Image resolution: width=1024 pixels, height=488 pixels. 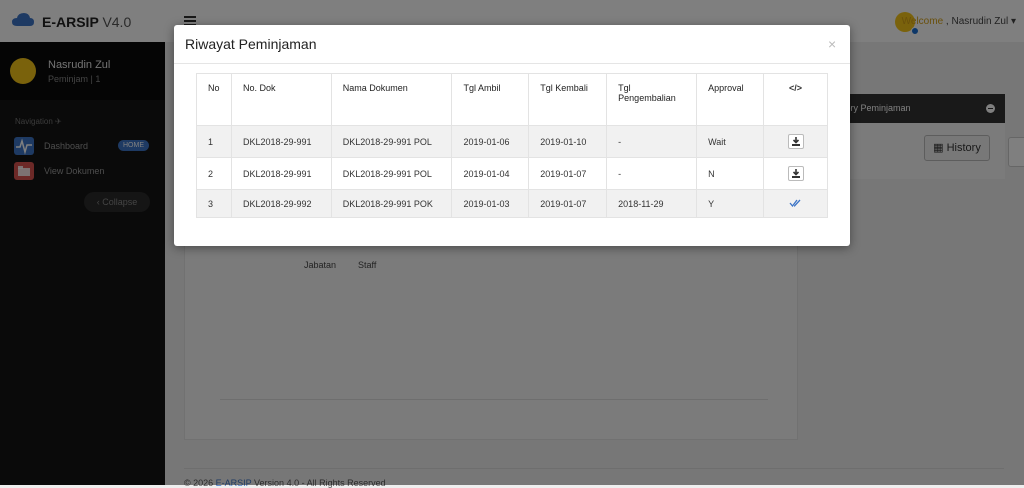 I want to click on double-check-icon, so click(x=795, y=203).